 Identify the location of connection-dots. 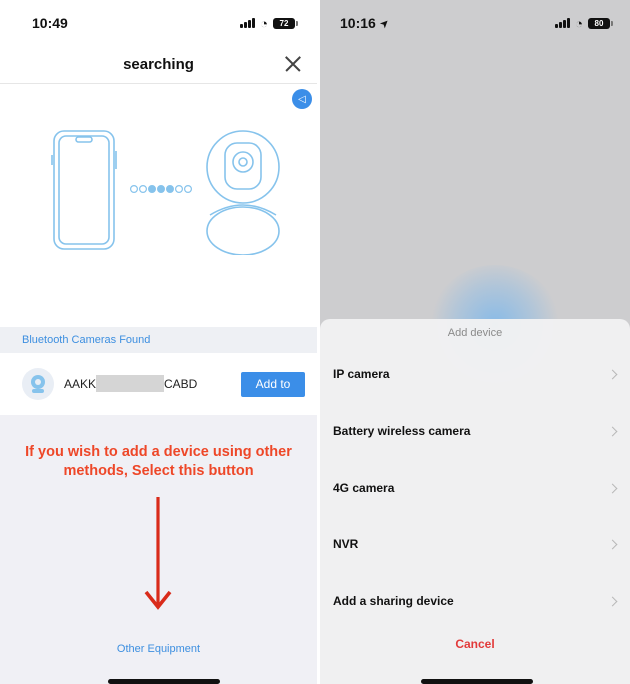
(161, 188).